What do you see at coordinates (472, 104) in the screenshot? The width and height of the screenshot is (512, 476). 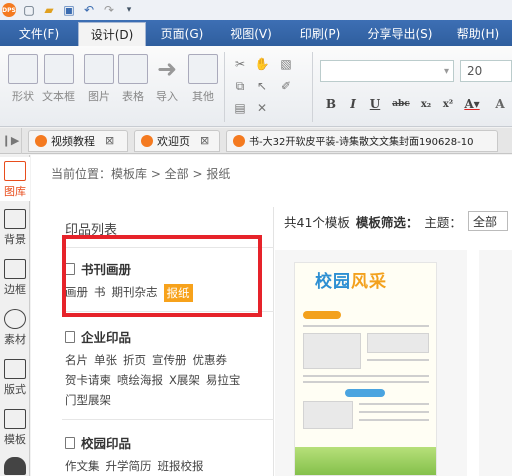 I see `font-color-button: A▾` at bounding box center [472, 104].